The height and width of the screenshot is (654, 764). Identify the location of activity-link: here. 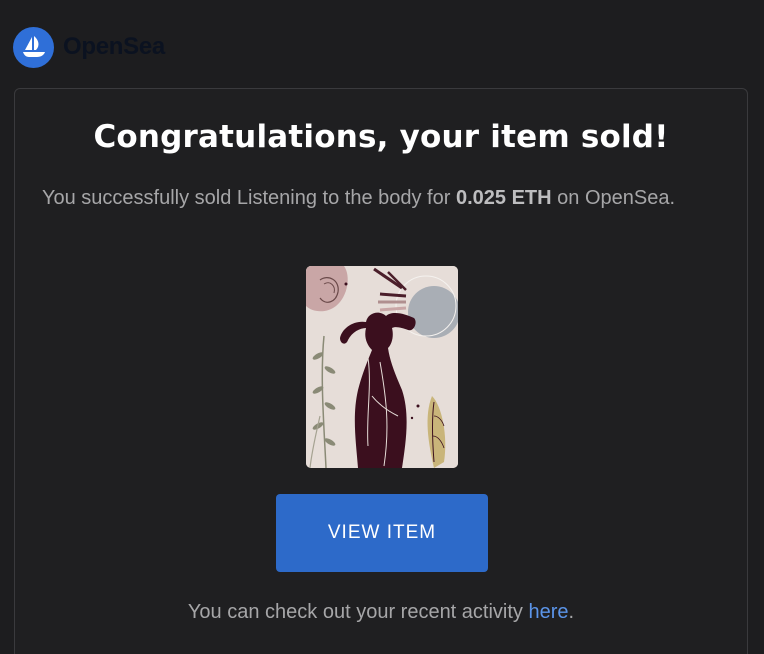
(548, 612).